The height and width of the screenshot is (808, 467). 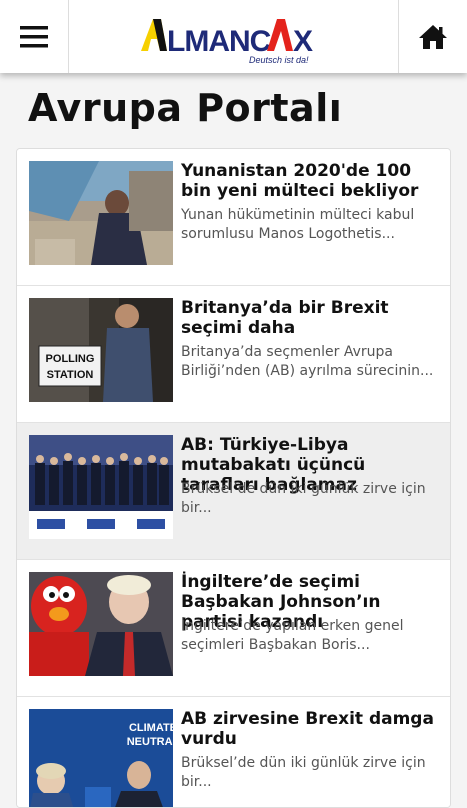 I want to click on home-icon, so click(x=433, y=36).